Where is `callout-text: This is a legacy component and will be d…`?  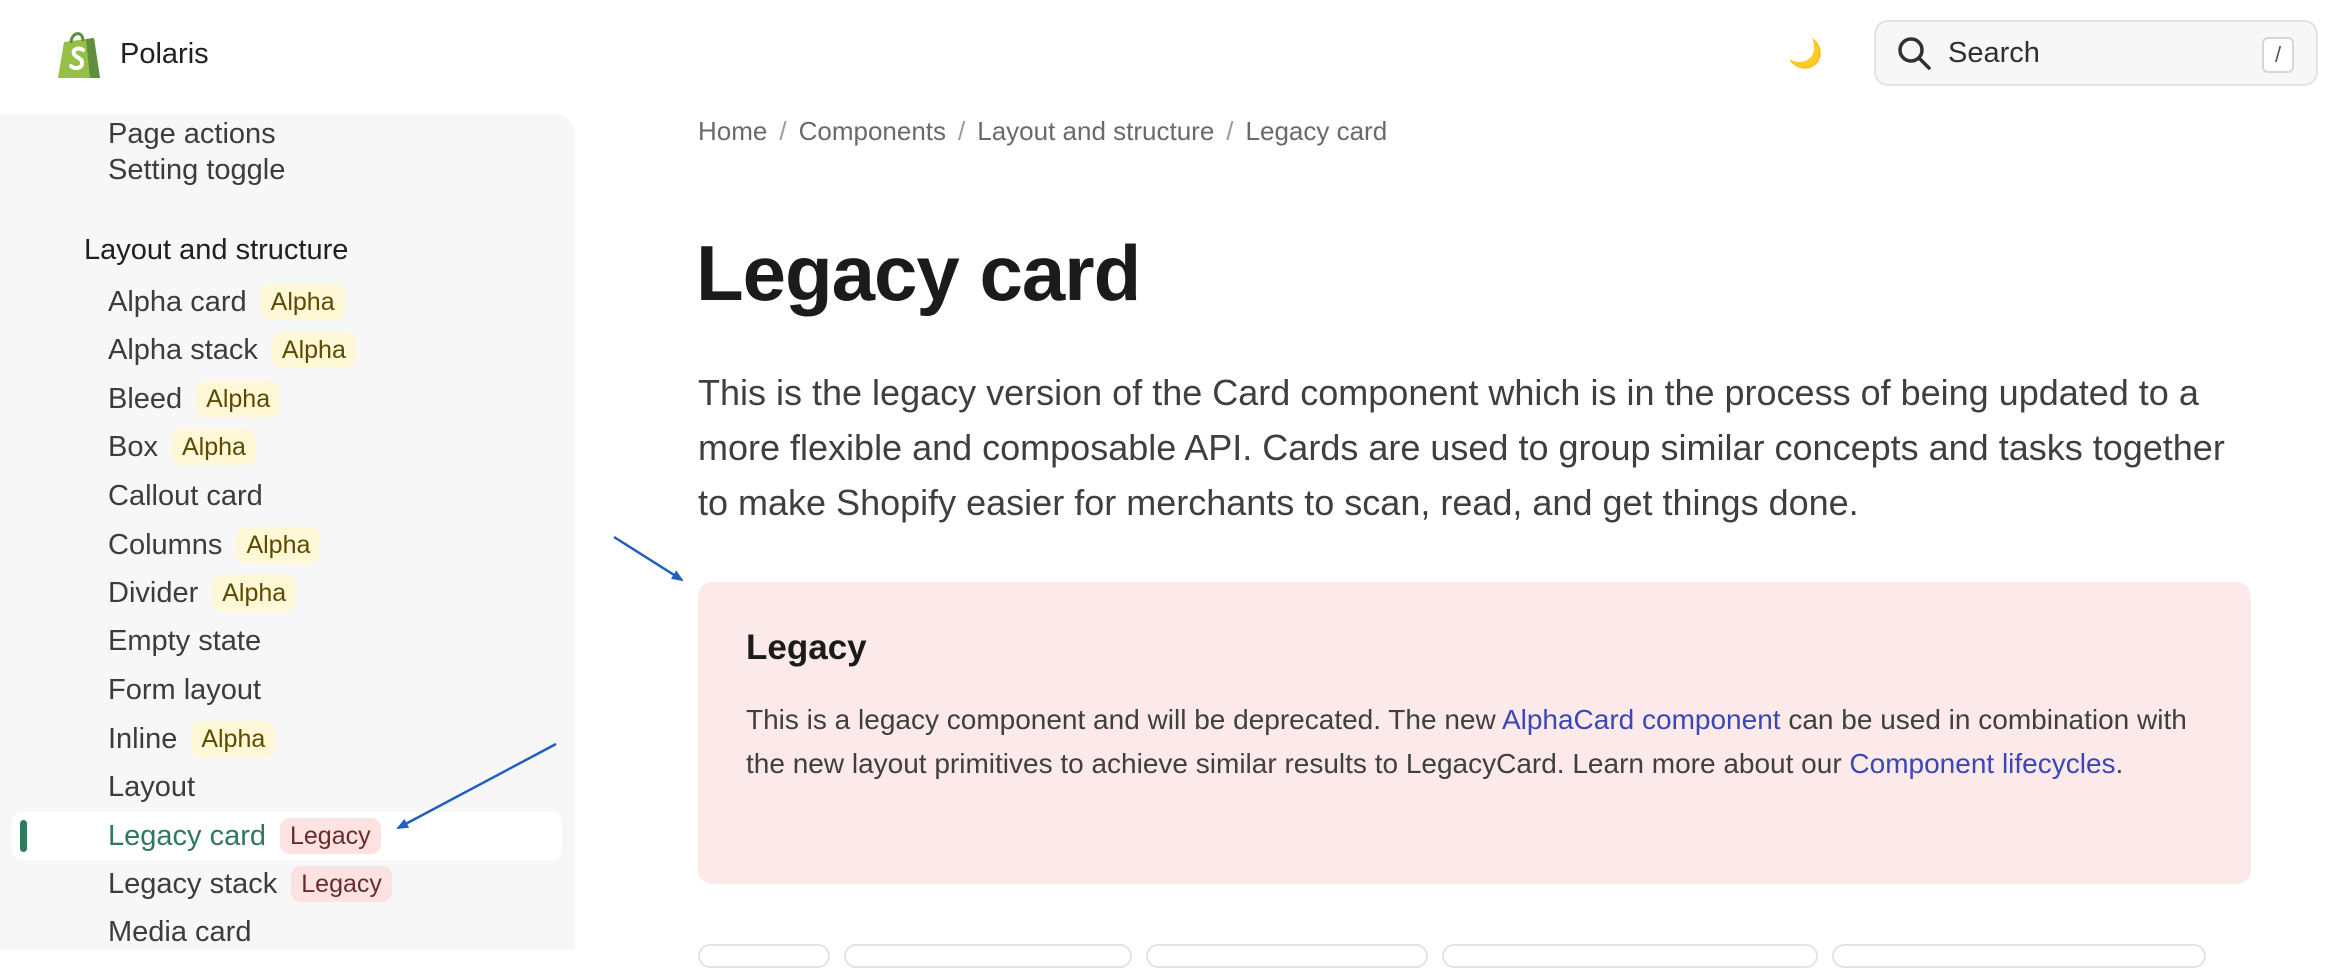
callout-text: This is a legacy component and will be d… is located at coordinates (1124, 719).